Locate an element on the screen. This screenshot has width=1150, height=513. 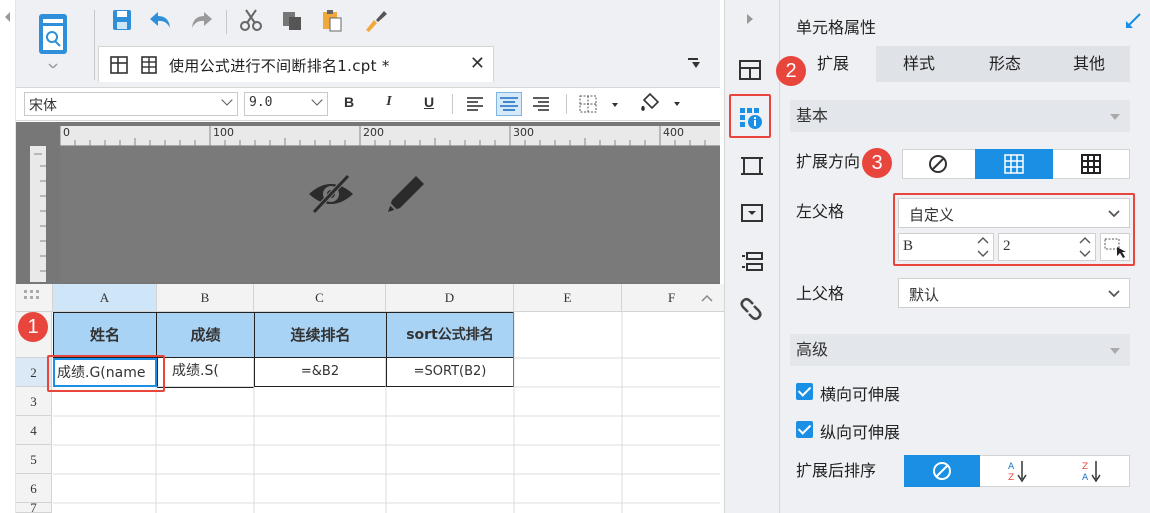
left-parent-label: 左父格 is located at coordinates (820, 211).